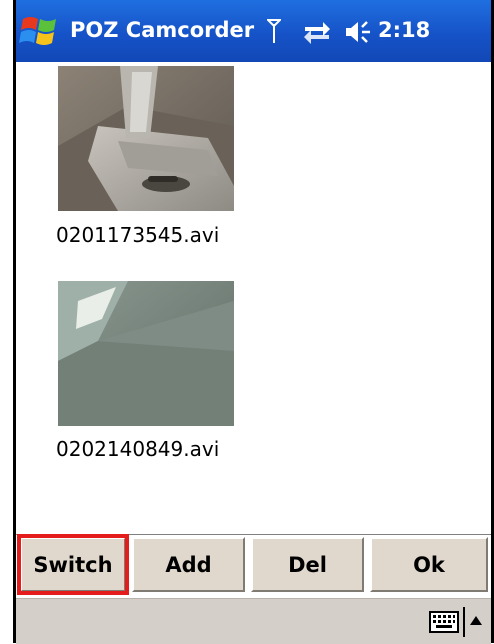 Image resolution: width=494 pixels, height=644 pixels. Describe the element at coordinates (404, 30) in the screenshot. I see `clock: 2:18` at that location.